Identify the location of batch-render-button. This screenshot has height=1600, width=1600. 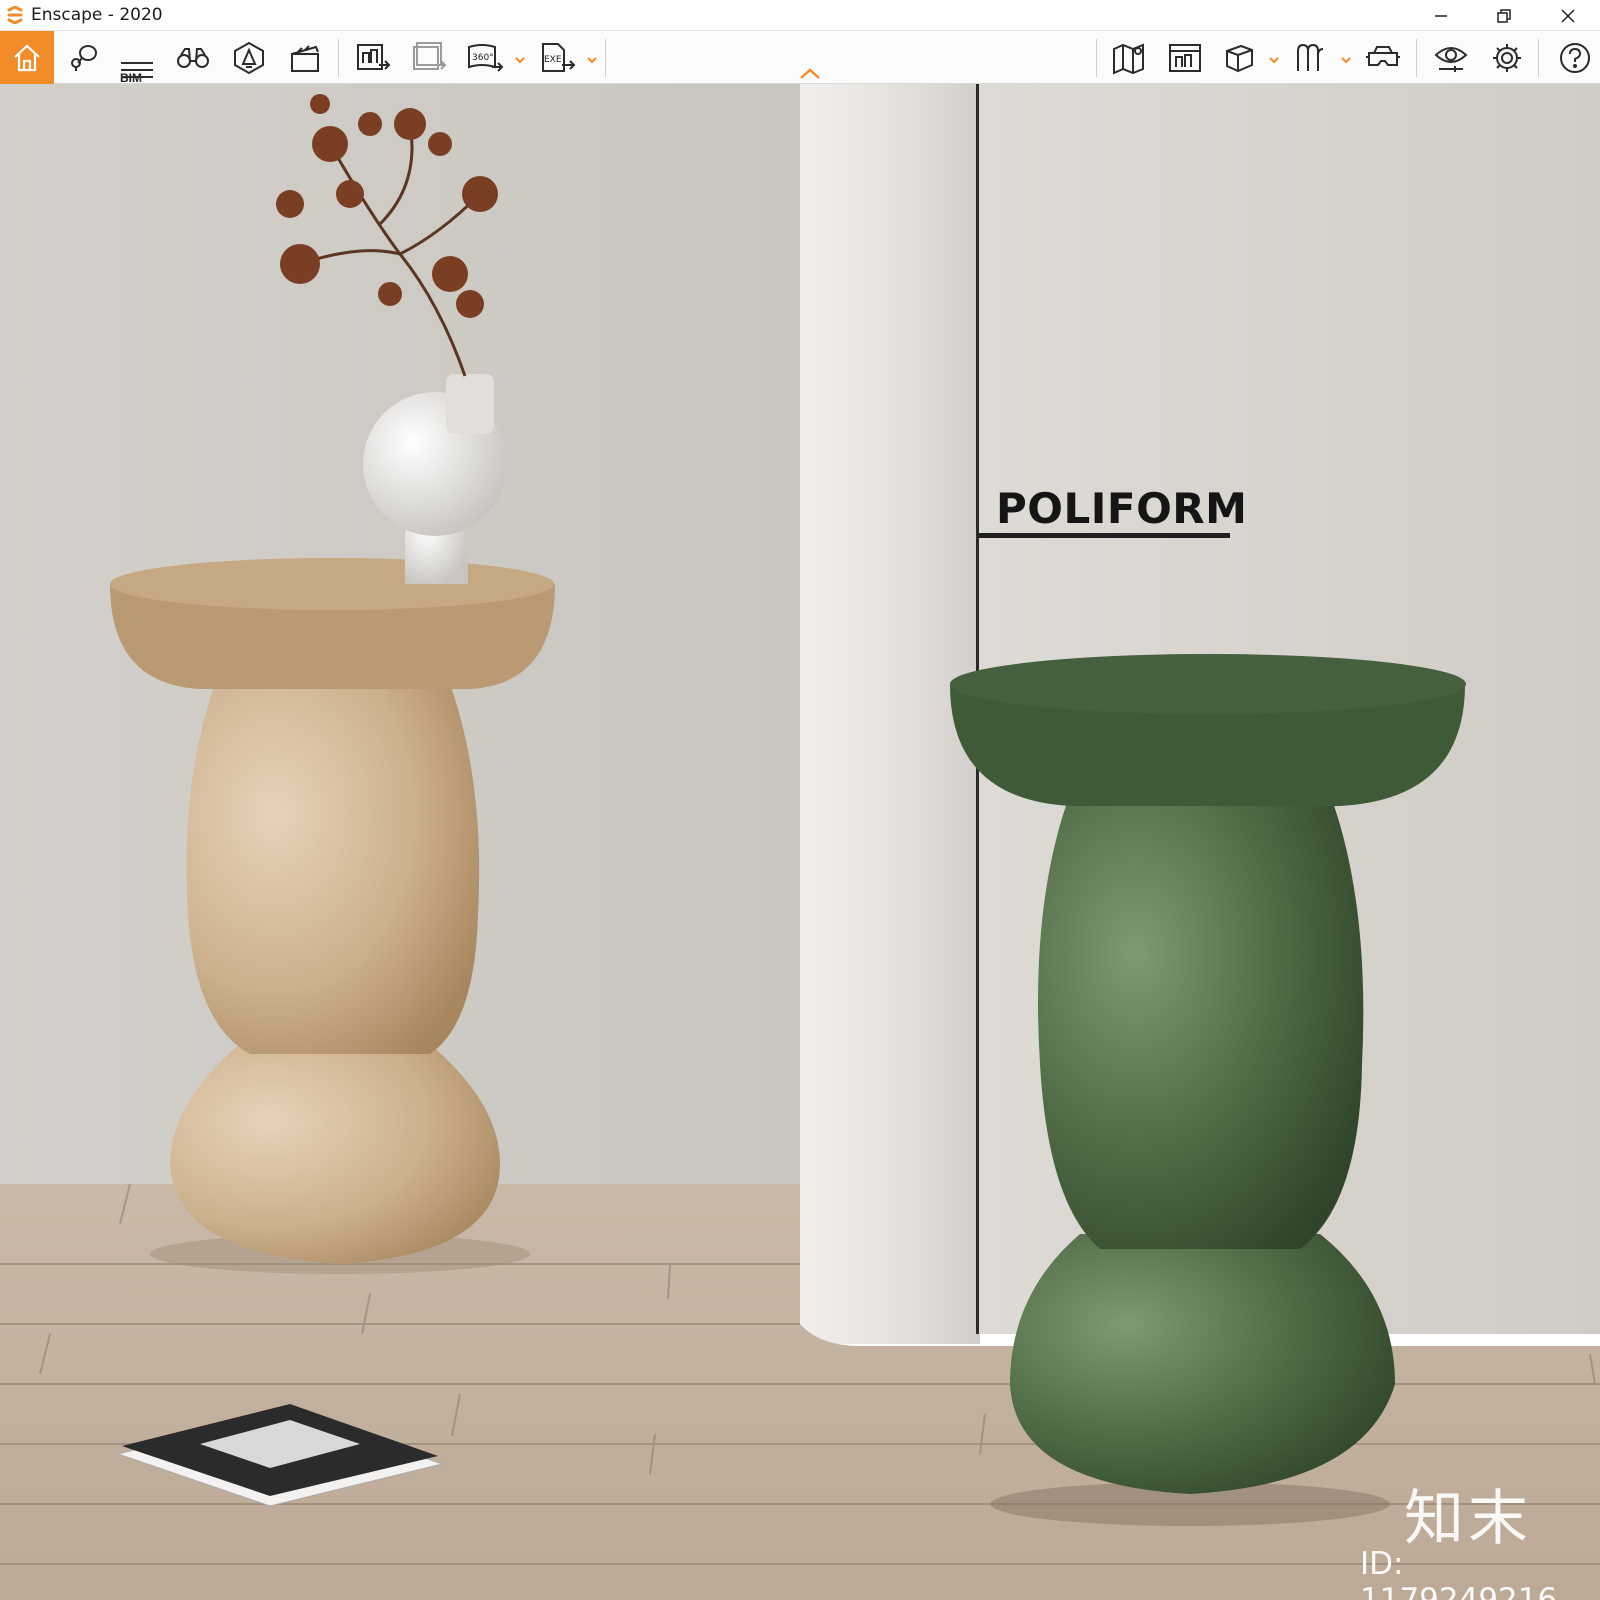
(429, 58).